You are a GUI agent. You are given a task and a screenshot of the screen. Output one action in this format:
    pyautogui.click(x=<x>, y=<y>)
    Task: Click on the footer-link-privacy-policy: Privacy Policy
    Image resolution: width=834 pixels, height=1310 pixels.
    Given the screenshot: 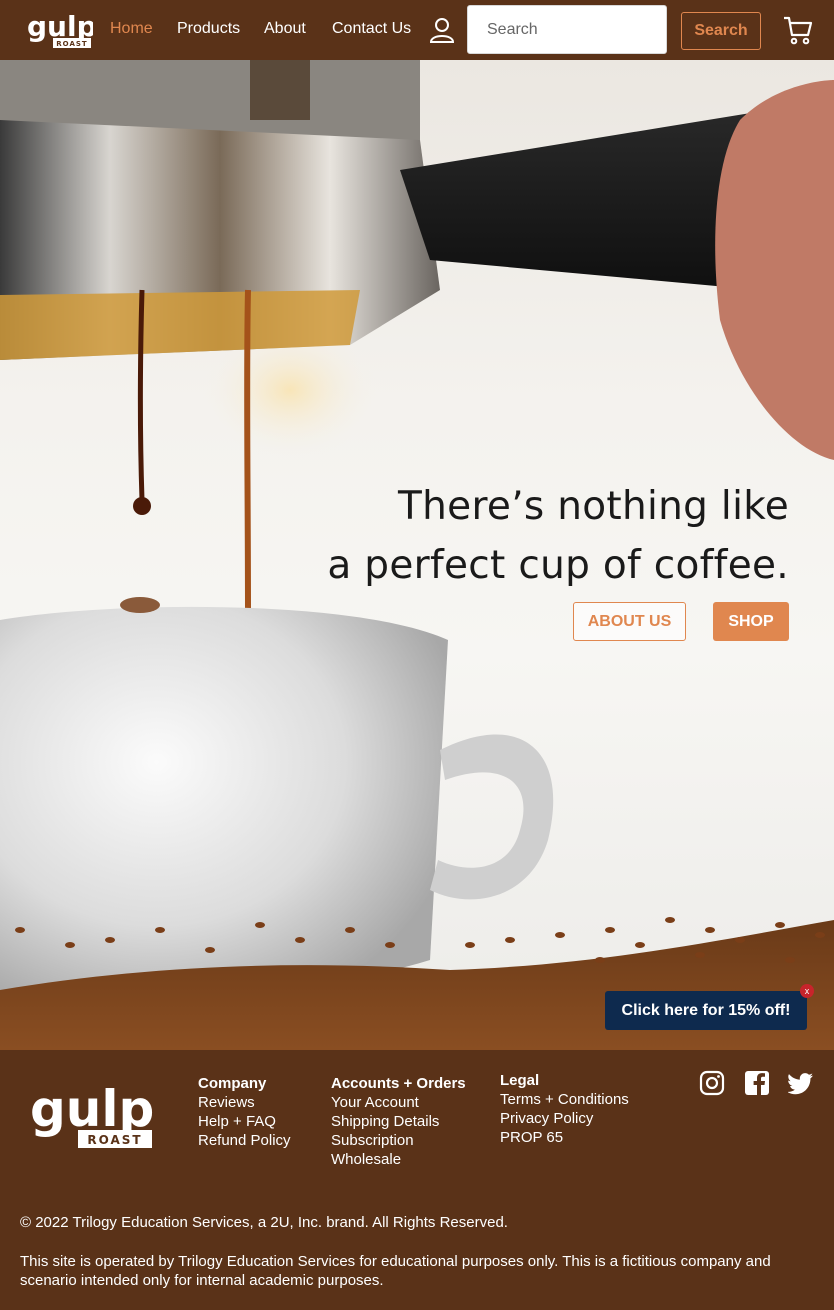 What is the action you would take?
    pyautogui.click(x=564, y=1118)
    